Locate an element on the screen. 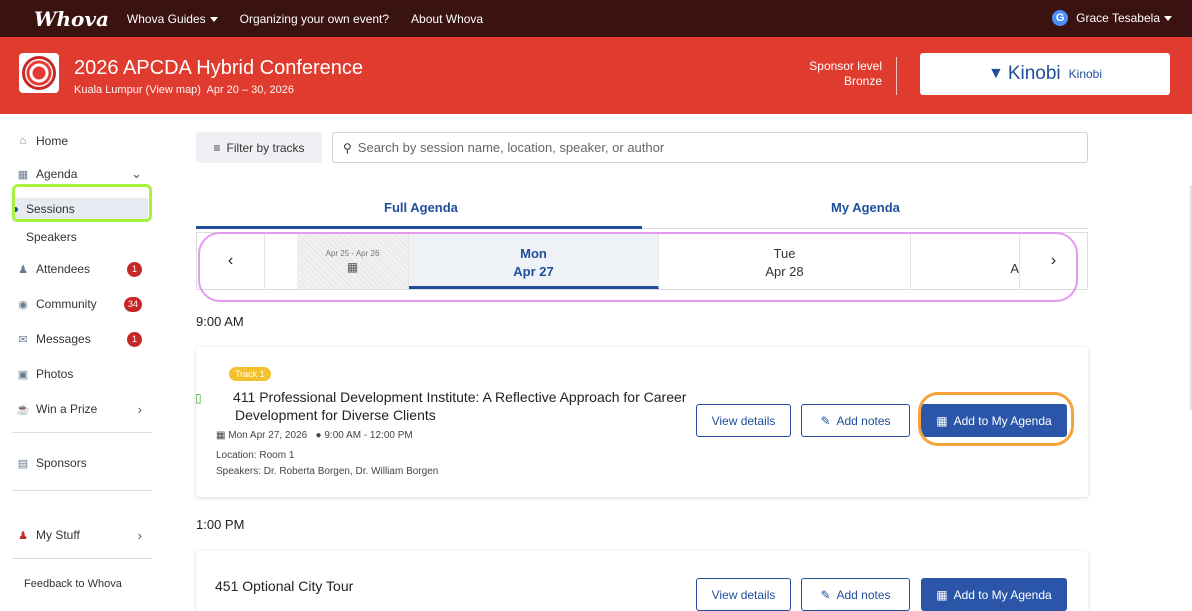 Image resolution: width=1192 pixels, height=611 pixels. sidebar-item-community: ◉ Community 34 is located at coordinates (84, 304).